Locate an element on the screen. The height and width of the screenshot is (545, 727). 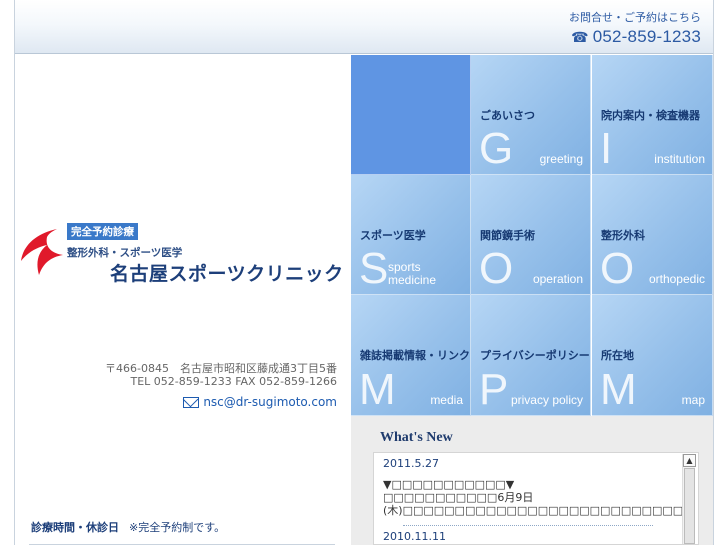
menu-tile-letter: I is located at coordinates (606, 148).